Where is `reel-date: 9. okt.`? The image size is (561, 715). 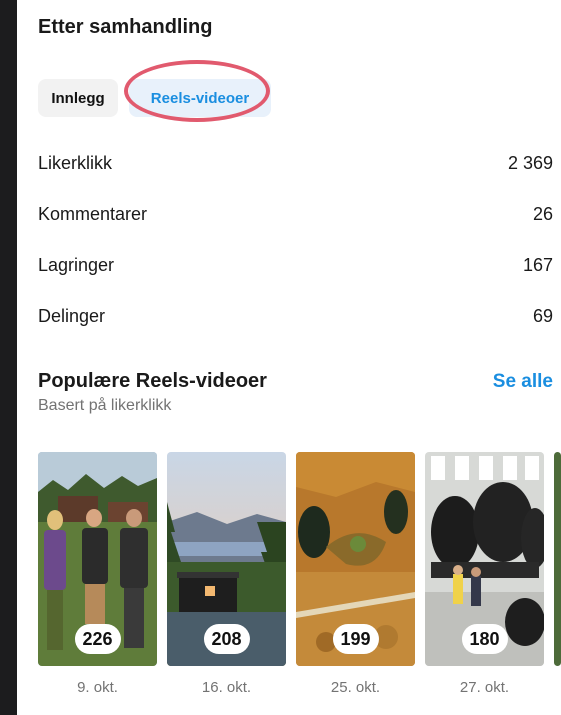
reel-date: 9. okt. is located at coordinates (97, 687).